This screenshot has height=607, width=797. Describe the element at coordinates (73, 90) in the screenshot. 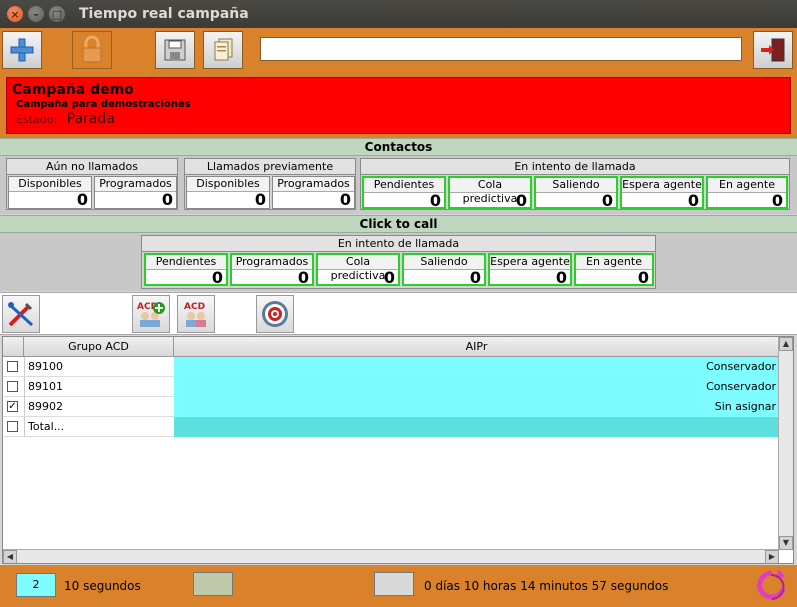

I see `campaign-name: Campaña demo` at that location.